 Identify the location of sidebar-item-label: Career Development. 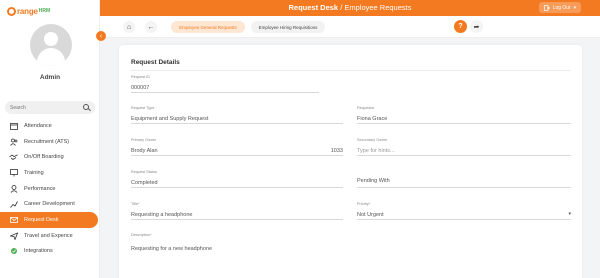
(49, 204).